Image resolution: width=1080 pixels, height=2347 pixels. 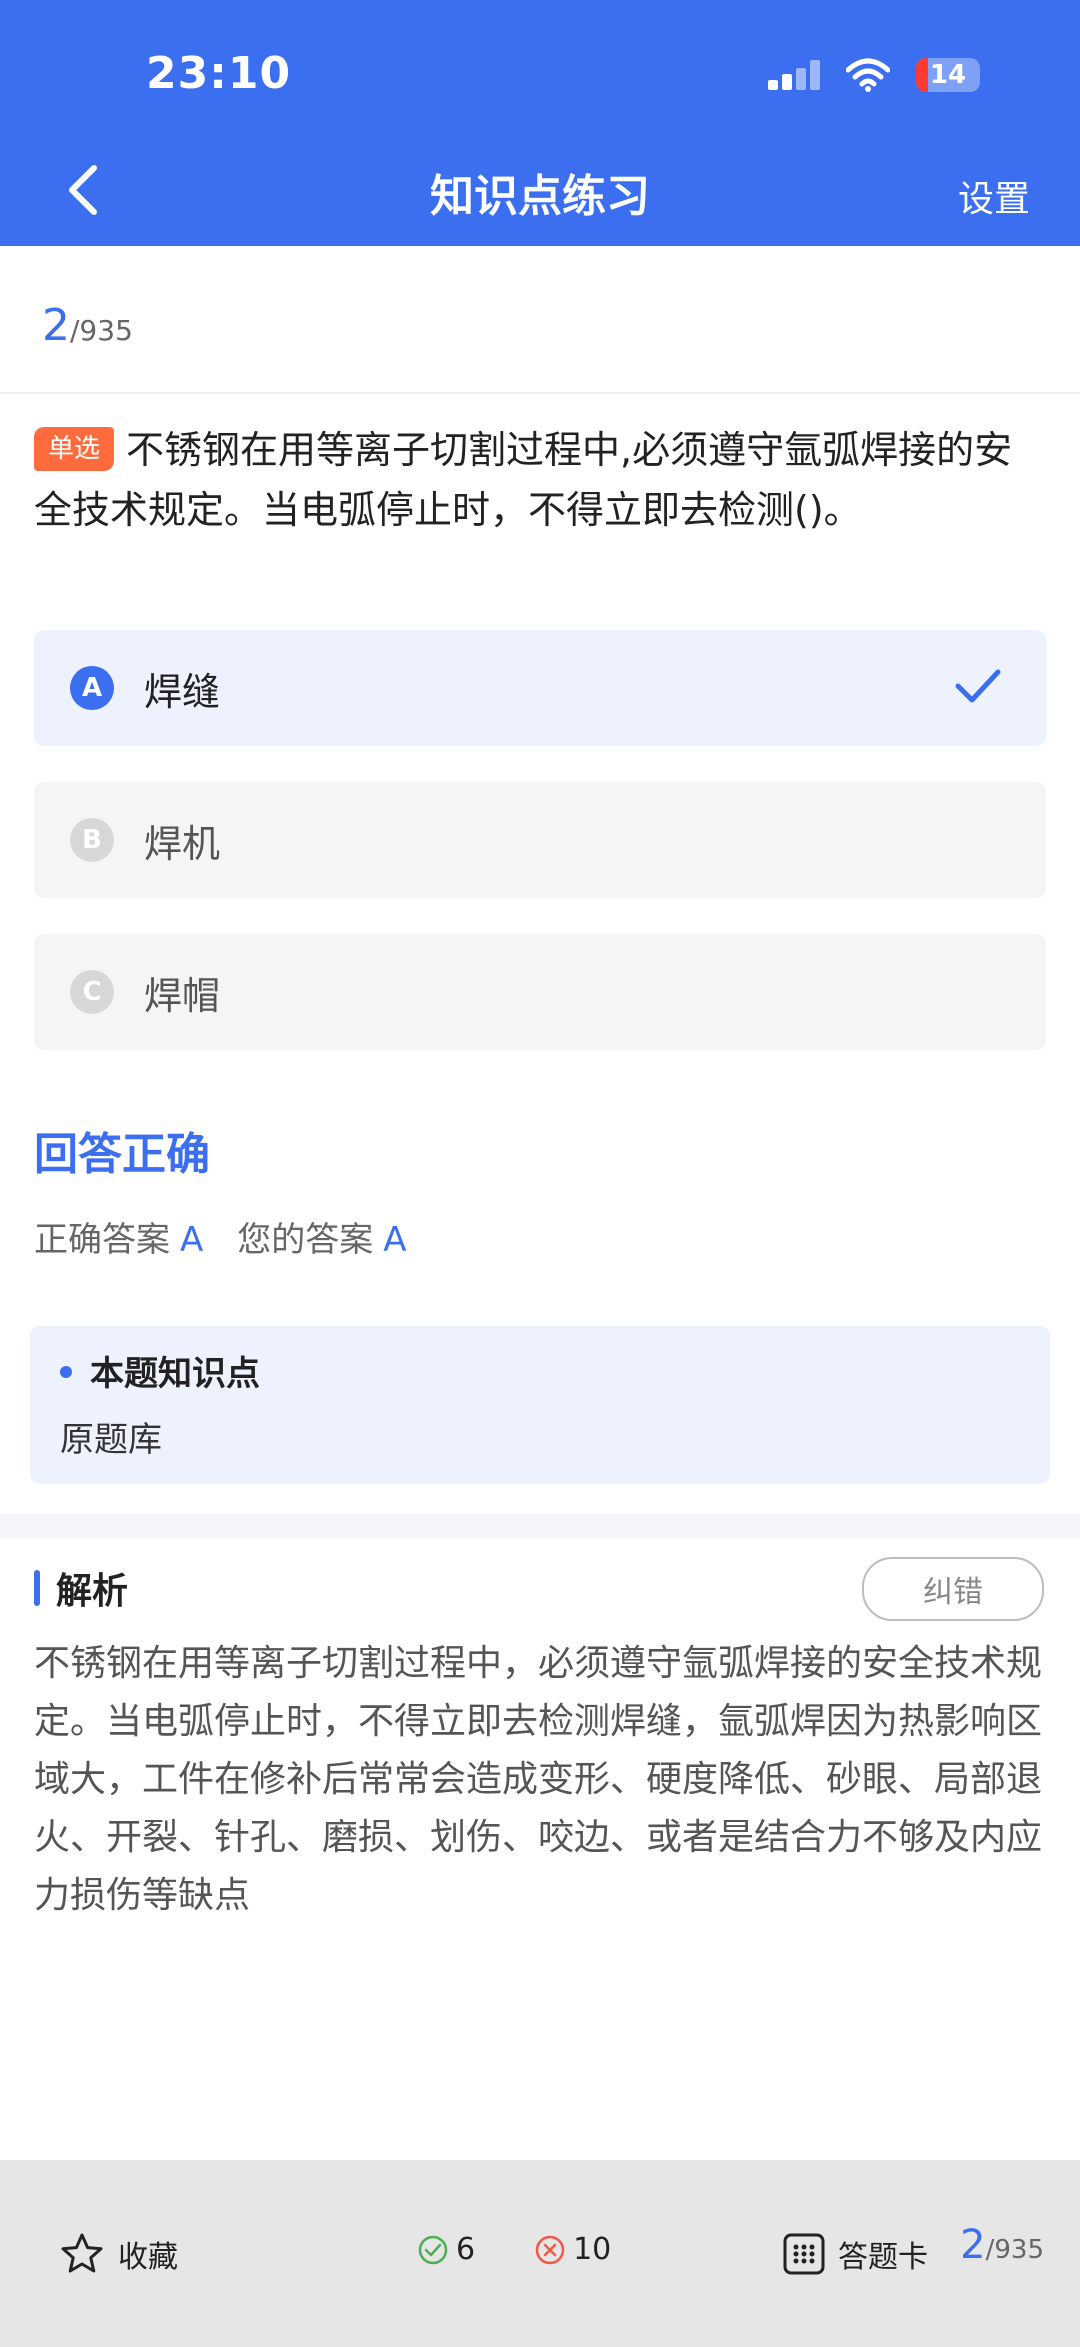 What do you see at coordinates (550, 2249) in the screenshot?
I see `wrong-circle-icon` at bounding box center [550, 2249].